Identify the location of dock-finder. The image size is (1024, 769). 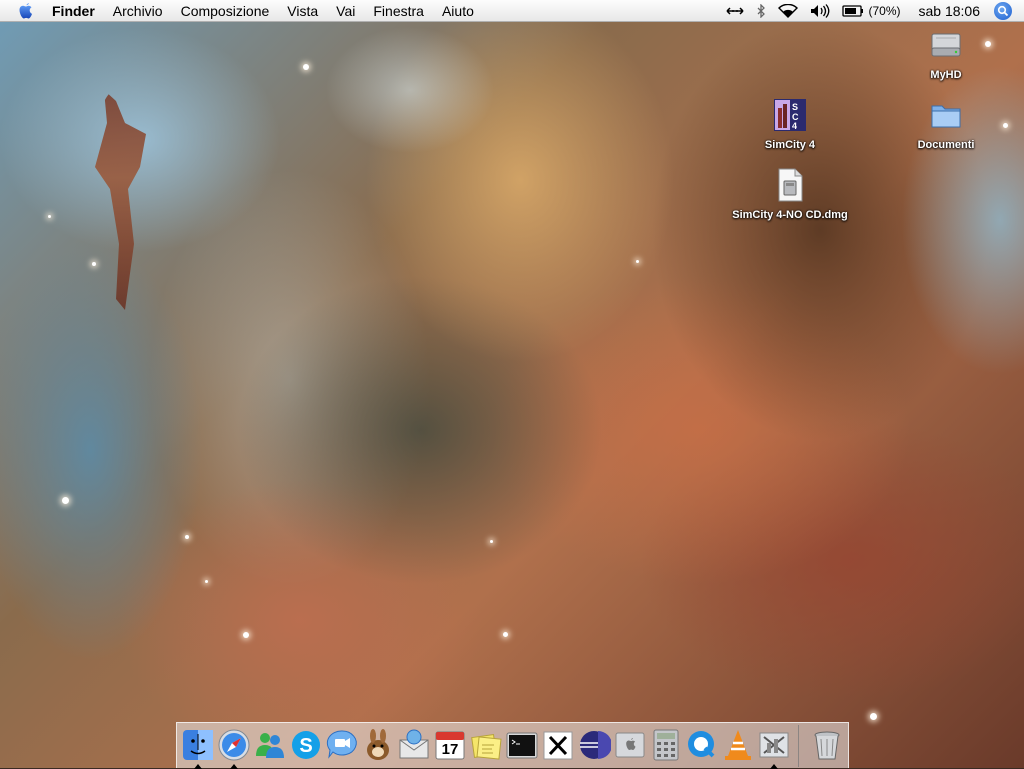
(198, 748).